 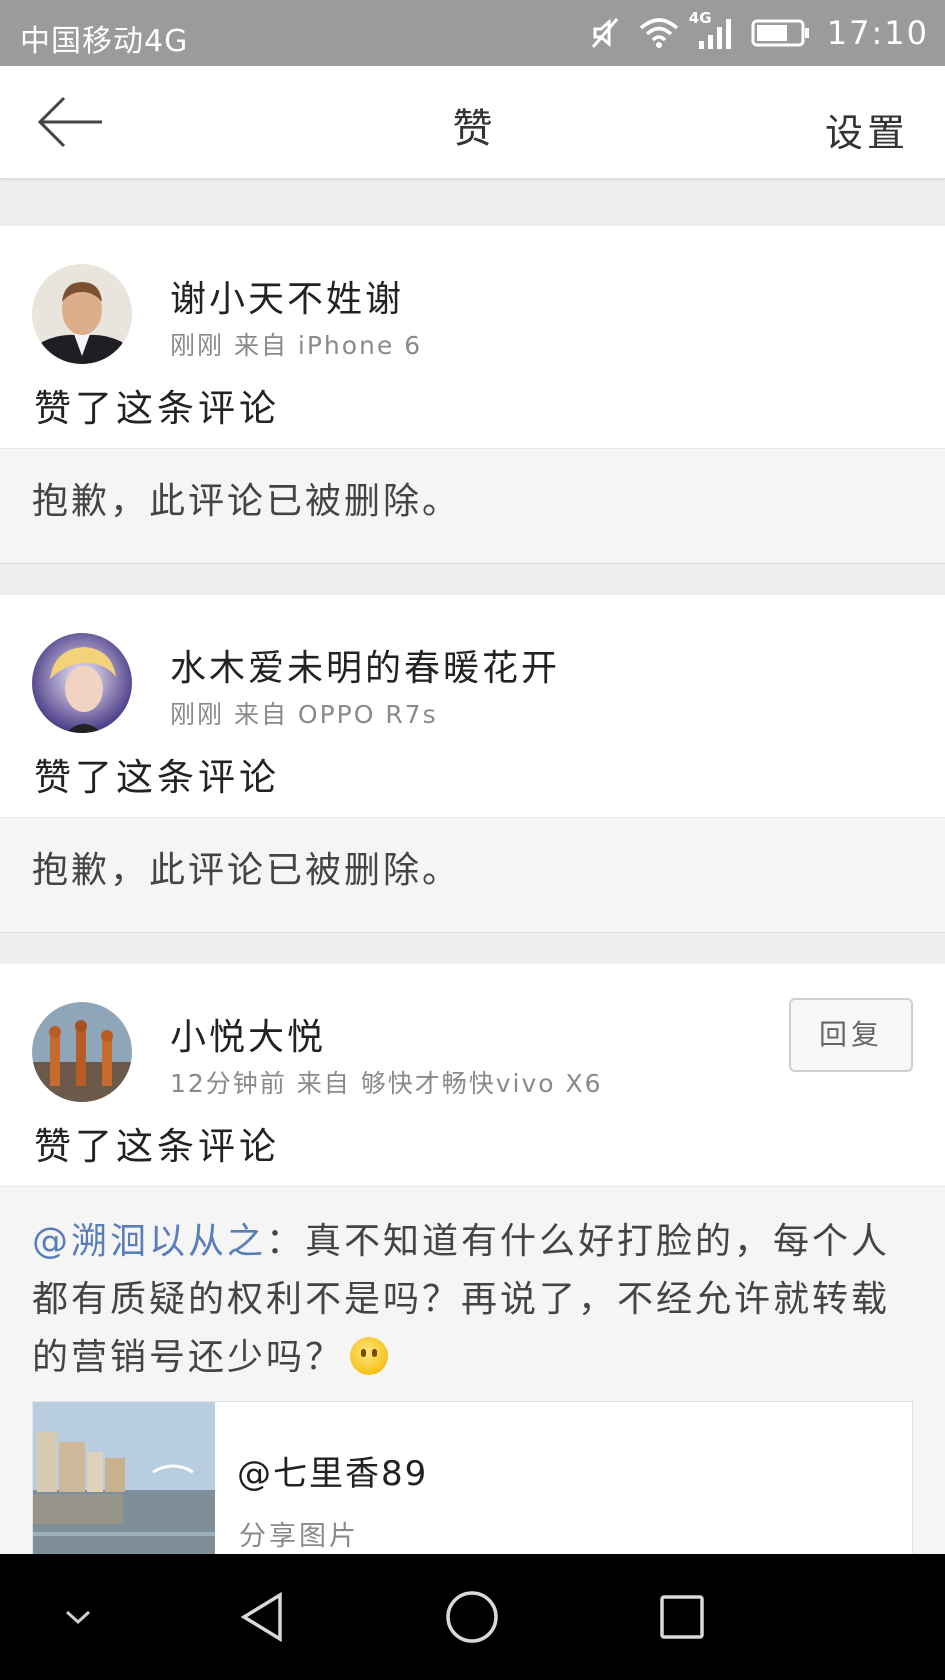 What do you see at coordinates (369, 1356) in the screenshot?
I see `smile-emoji-icon` at bounding box center [369, 1356].